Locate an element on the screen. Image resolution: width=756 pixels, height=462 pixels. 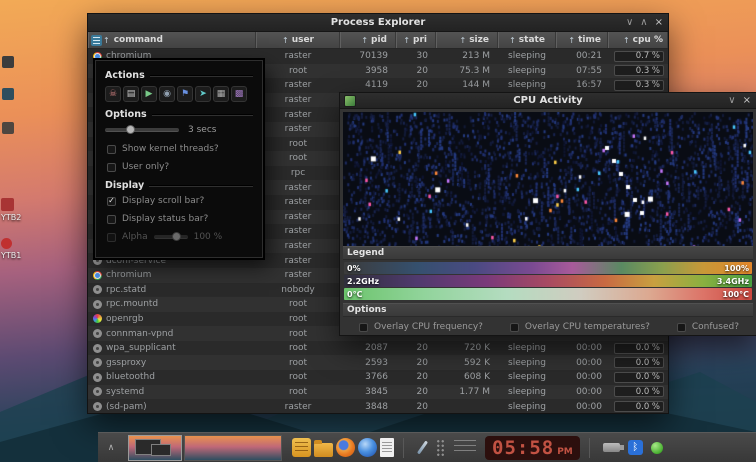
firefox-icon is located at coordinates (345, 447).